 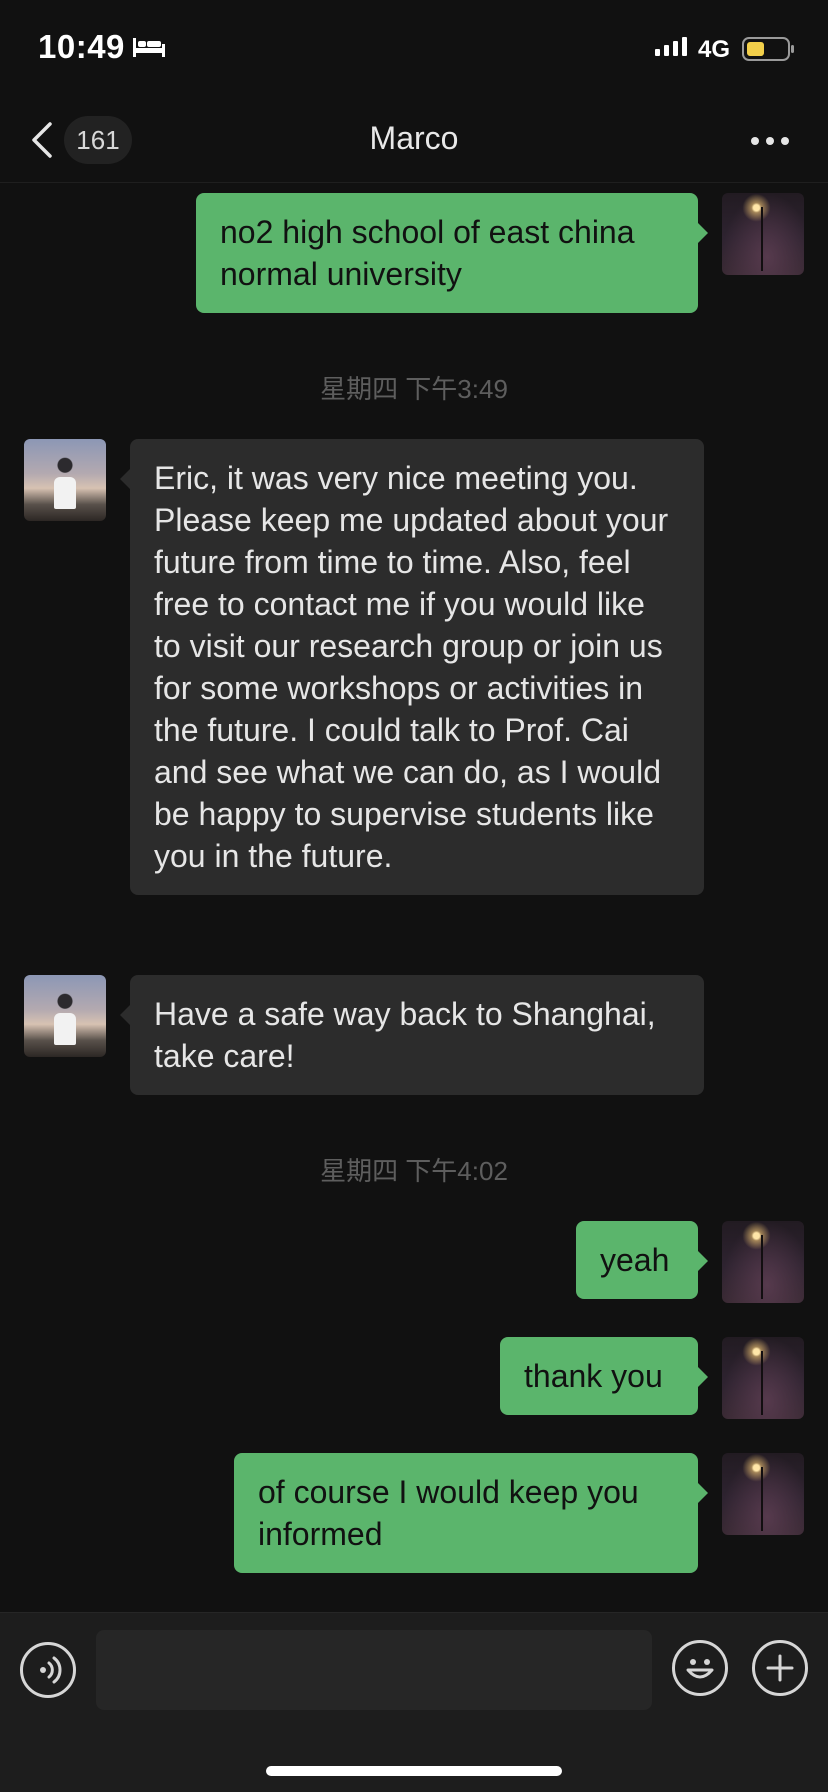 What do you see at coordinates (471, 1513) in the screenshot?
I see `message-bubble: of course I would keep you informed` at bounding box center [471, 1513].